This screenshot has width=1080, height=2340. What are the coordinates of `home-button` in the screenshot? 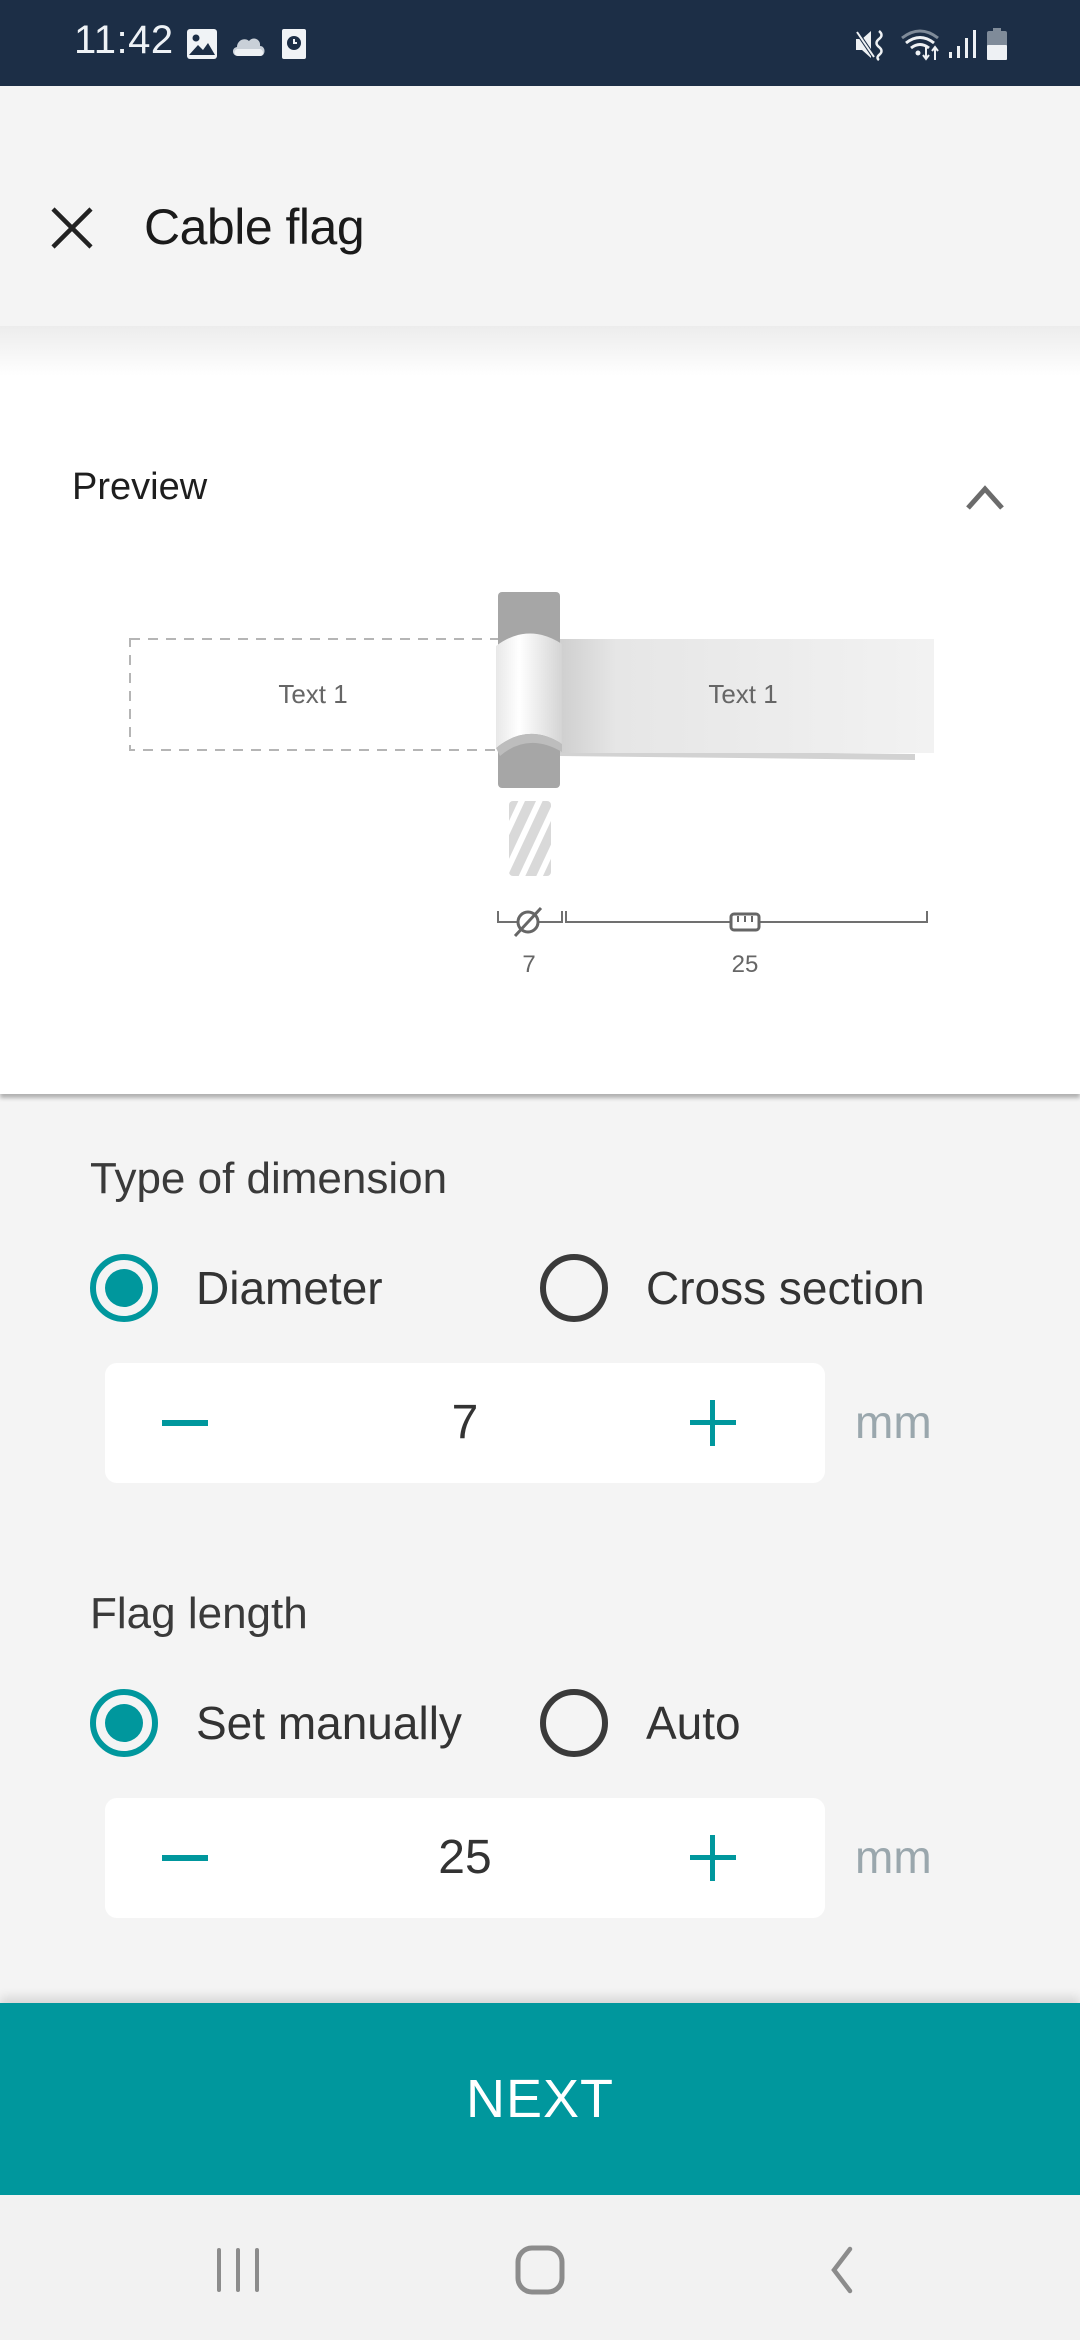 It's located at (540, 2270).